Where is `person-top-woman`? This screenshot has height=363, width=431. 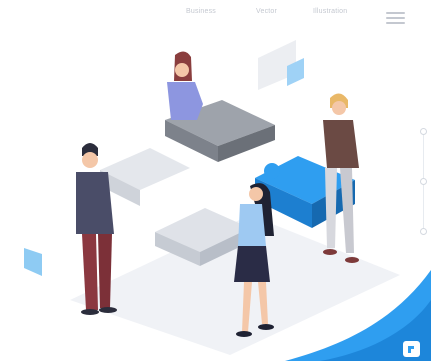 person-top-woman is located at coordinates (185, 85).